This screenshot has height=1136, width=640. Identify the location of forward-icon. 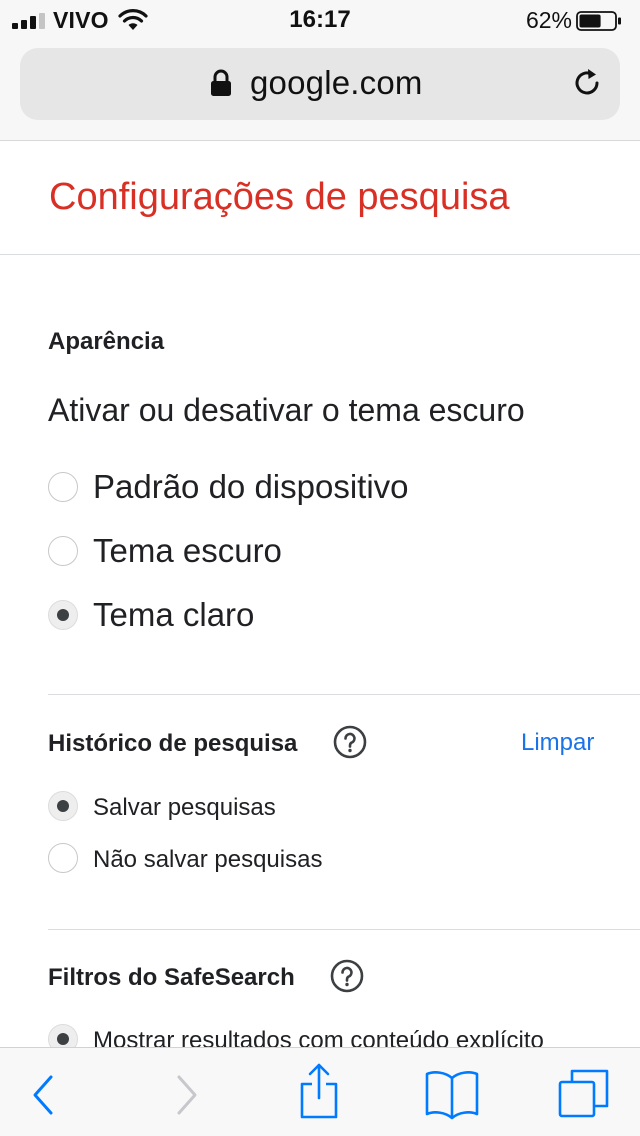
(185, 1095).